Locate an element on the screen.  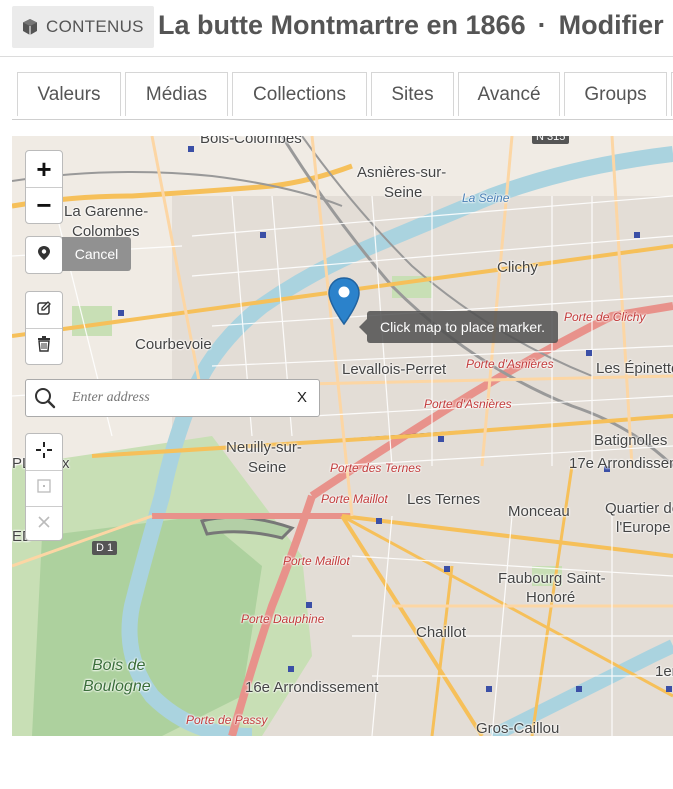
map-label: Monceau is located at coordinates (539, 511).